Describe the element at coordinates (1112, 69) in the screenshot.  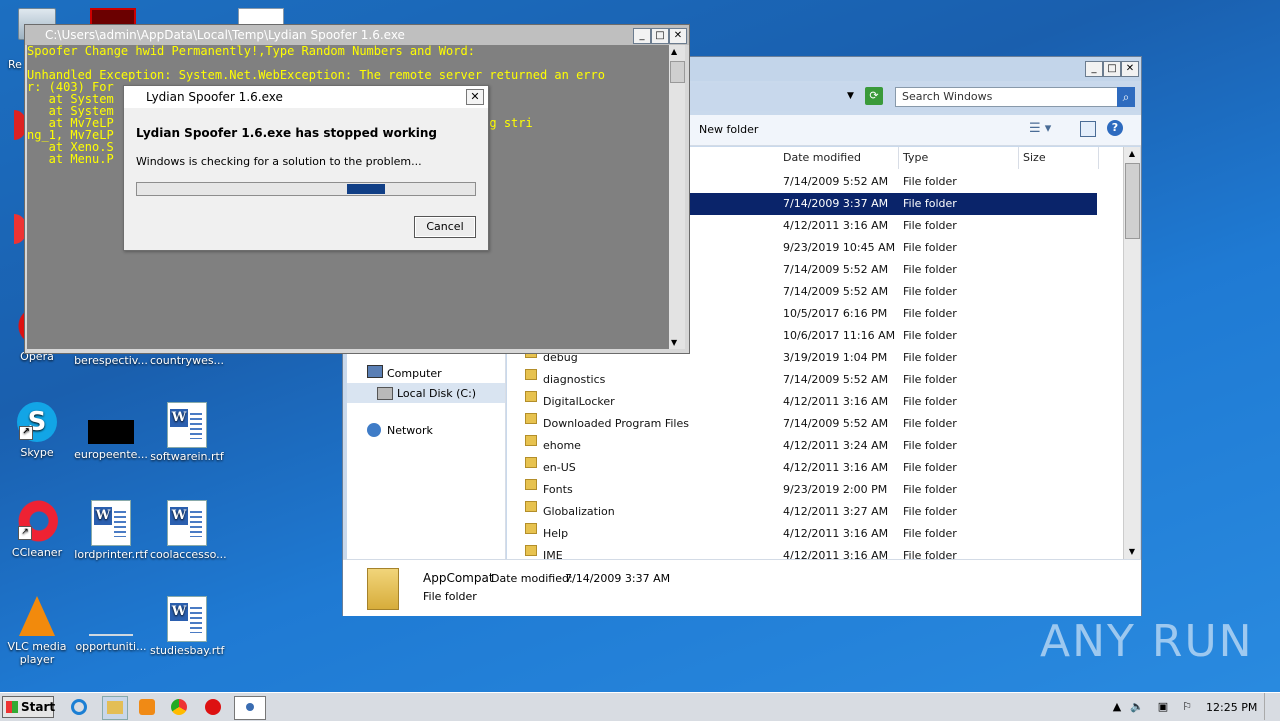
I see `maximize-button: □` at that location.